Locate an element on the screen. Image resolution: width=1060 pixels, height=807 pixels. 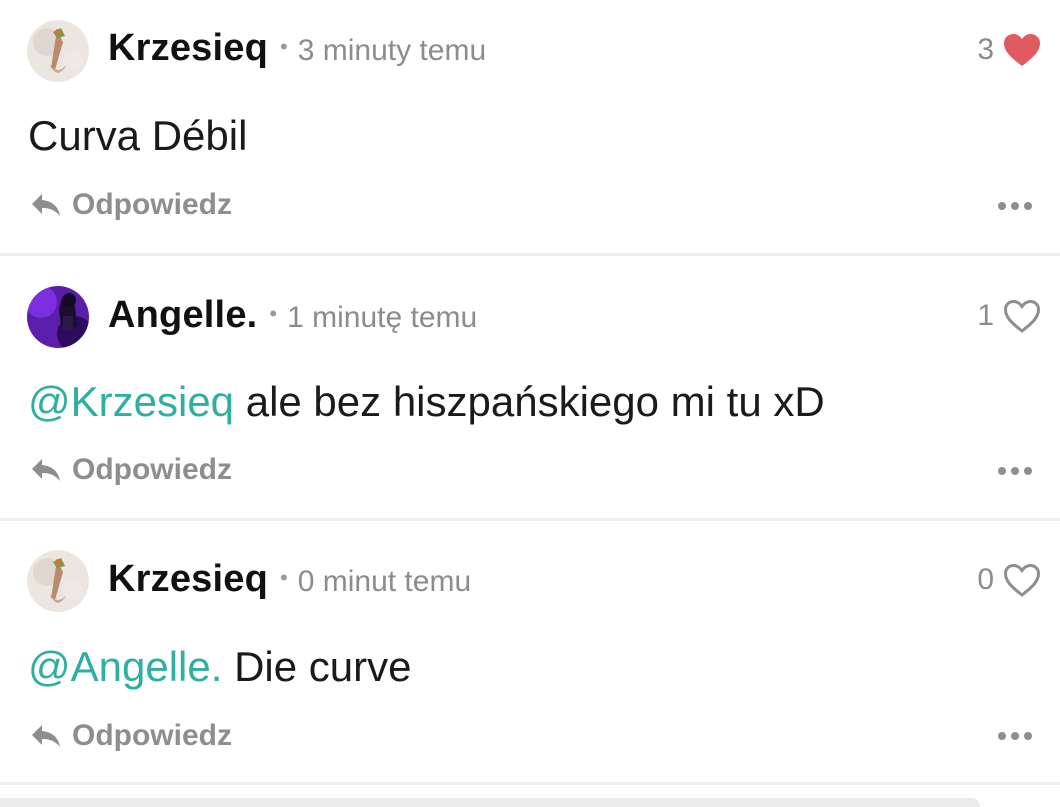
like-count: 0 is located at coordinates (985, 579).